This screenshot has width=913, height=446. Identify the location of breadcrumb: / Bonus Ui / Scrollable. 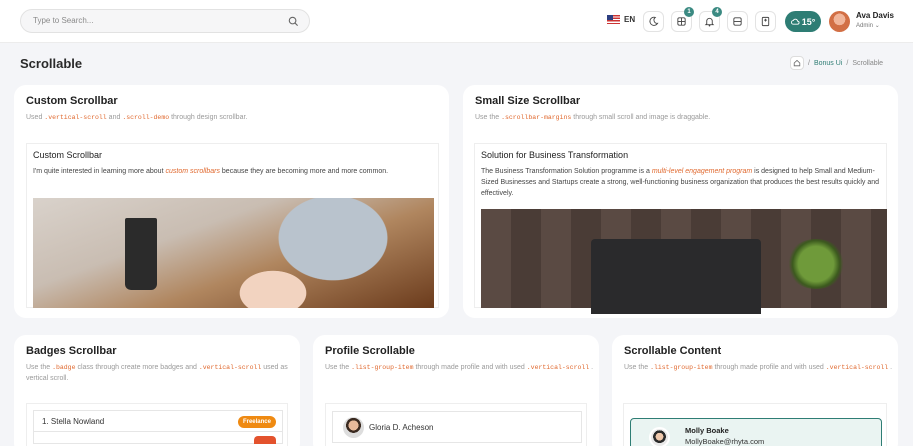
(836, 63).